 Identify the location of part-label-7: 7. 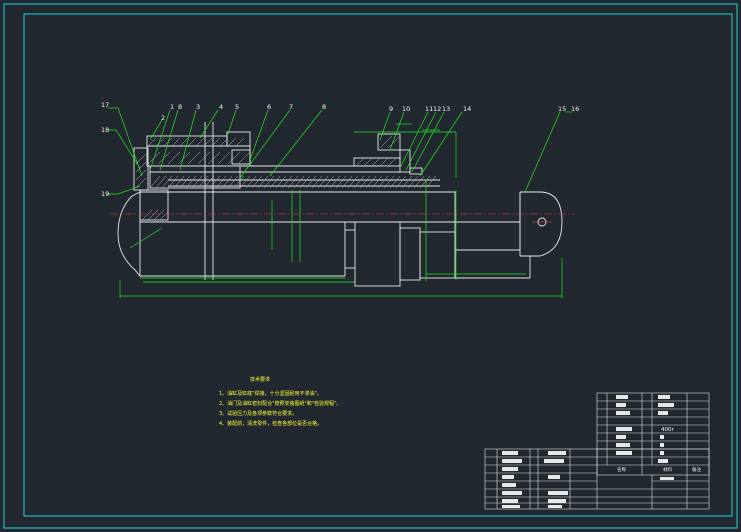
(291, 107).